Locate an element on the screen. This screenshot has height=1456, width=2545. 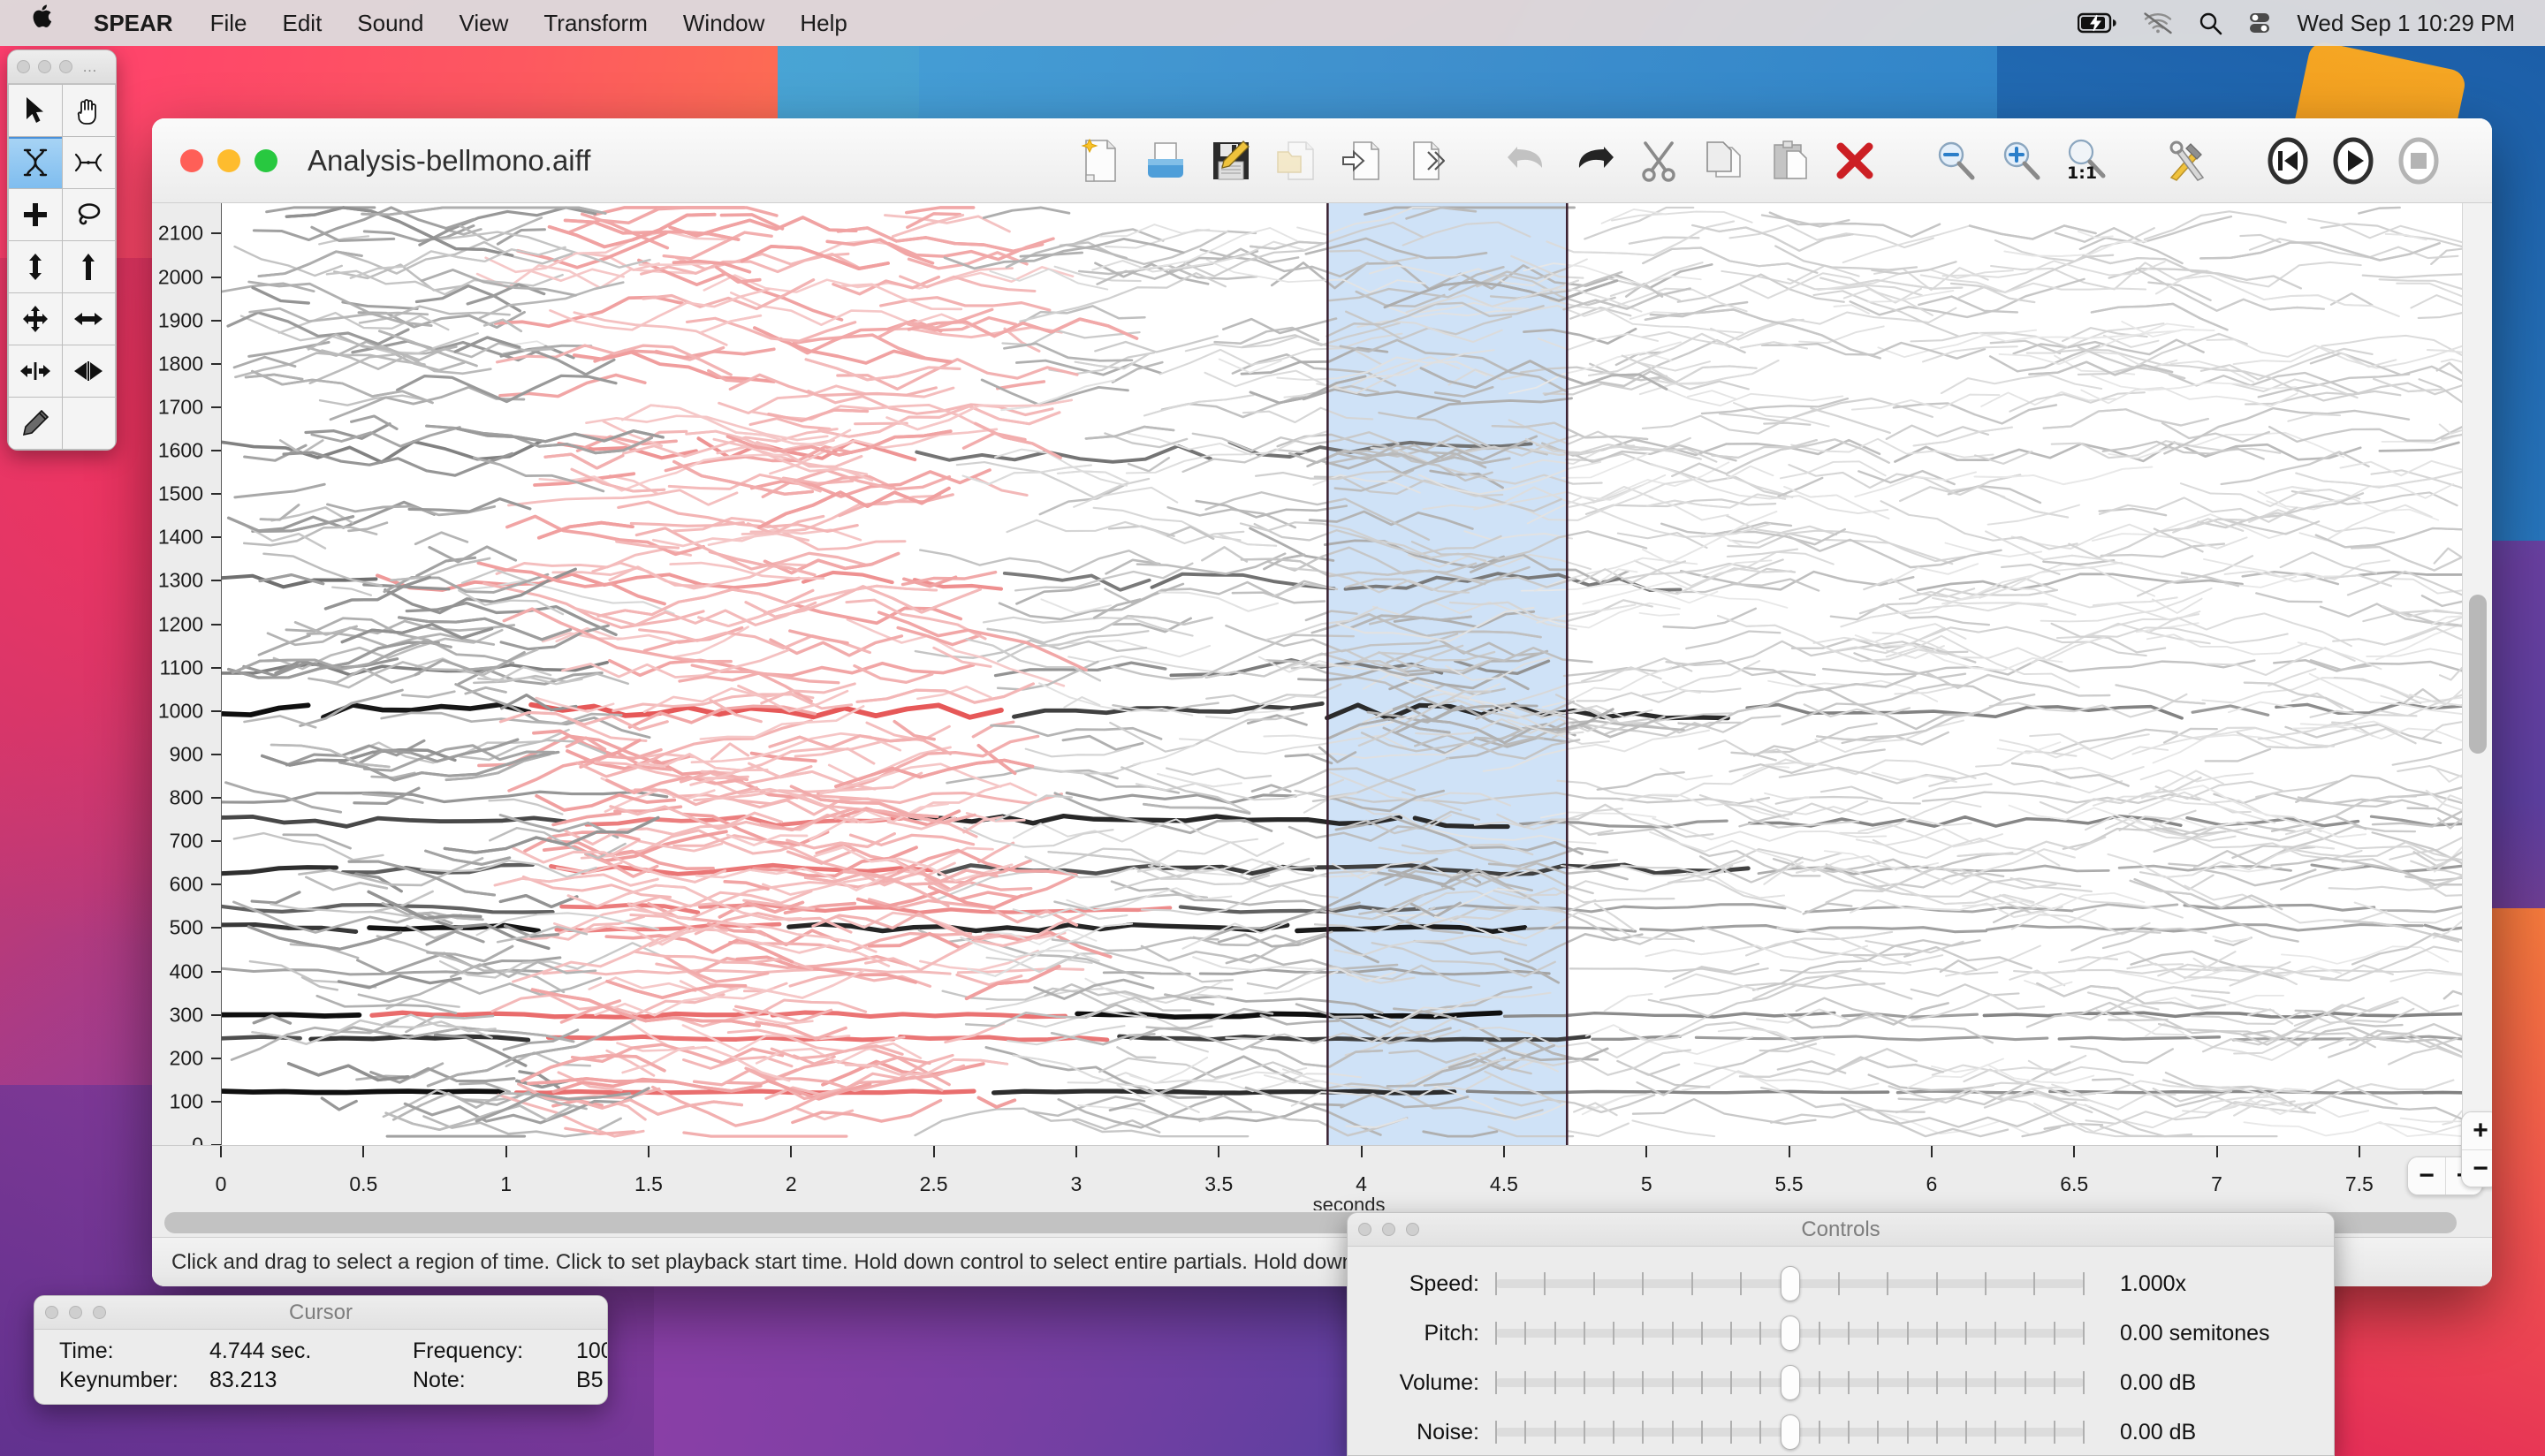
move-tool is located at coordinates (35, 319).